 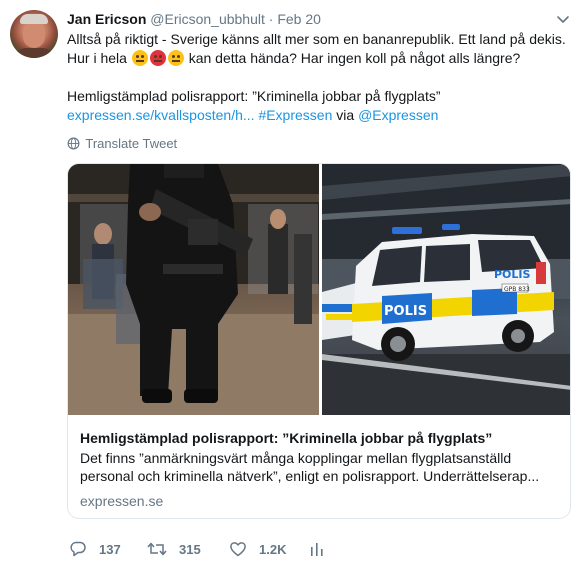 I want to click on like-icon, so click(x=238, y=549).